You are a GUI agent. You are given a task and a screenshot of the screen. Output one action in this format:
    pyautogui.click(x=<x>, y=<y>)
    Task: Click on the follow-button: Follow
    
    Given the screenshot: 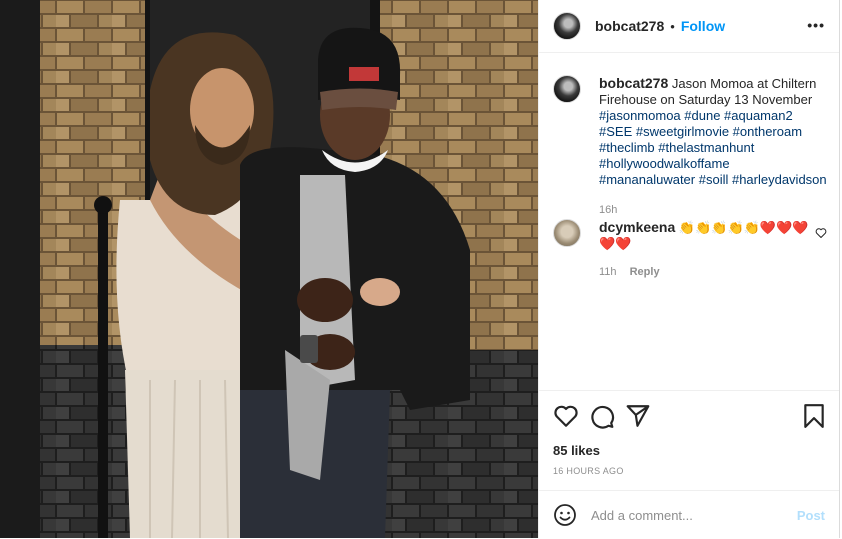 What is the action you would take?
    pyautogui.click(x=703, y=26)
    